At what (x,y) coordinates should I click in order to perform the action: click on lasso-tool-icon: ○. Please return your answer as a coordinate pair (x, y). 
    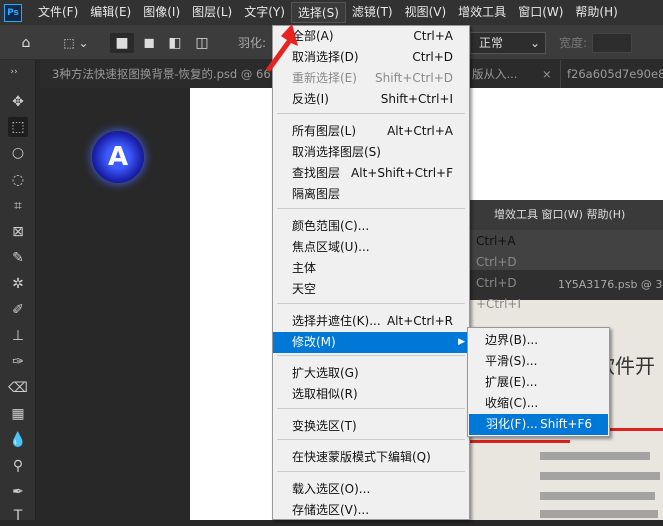
    Looking at the image, I should click on (18, 153).